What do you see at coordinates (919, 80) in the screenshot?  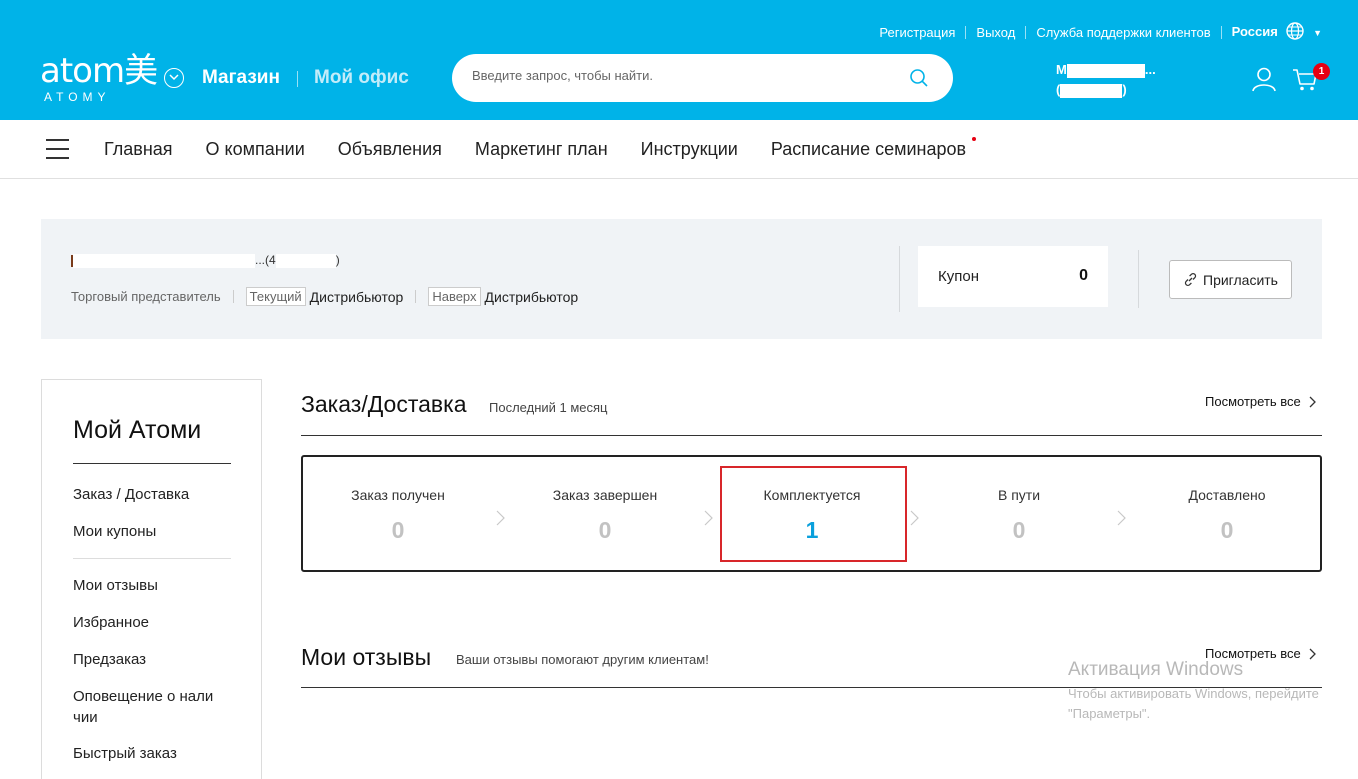 I see `search-icon` at bounding box center [919, 80].